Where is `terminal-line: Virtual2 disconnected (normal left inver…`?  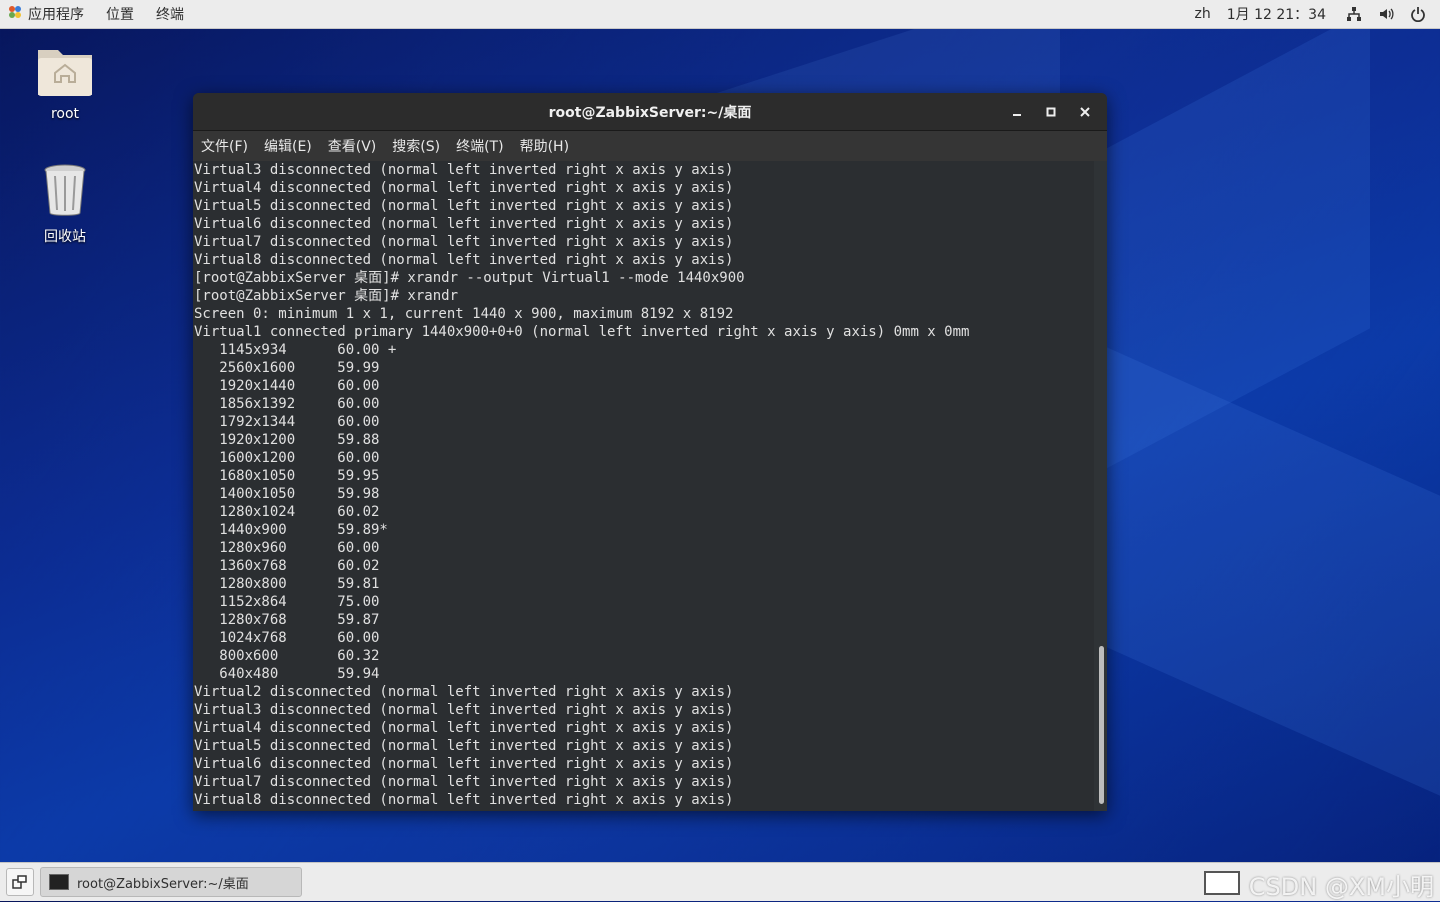 terminal-line: Virtual2 disconnected (normal left inver… is located at coordinates (464, 692).